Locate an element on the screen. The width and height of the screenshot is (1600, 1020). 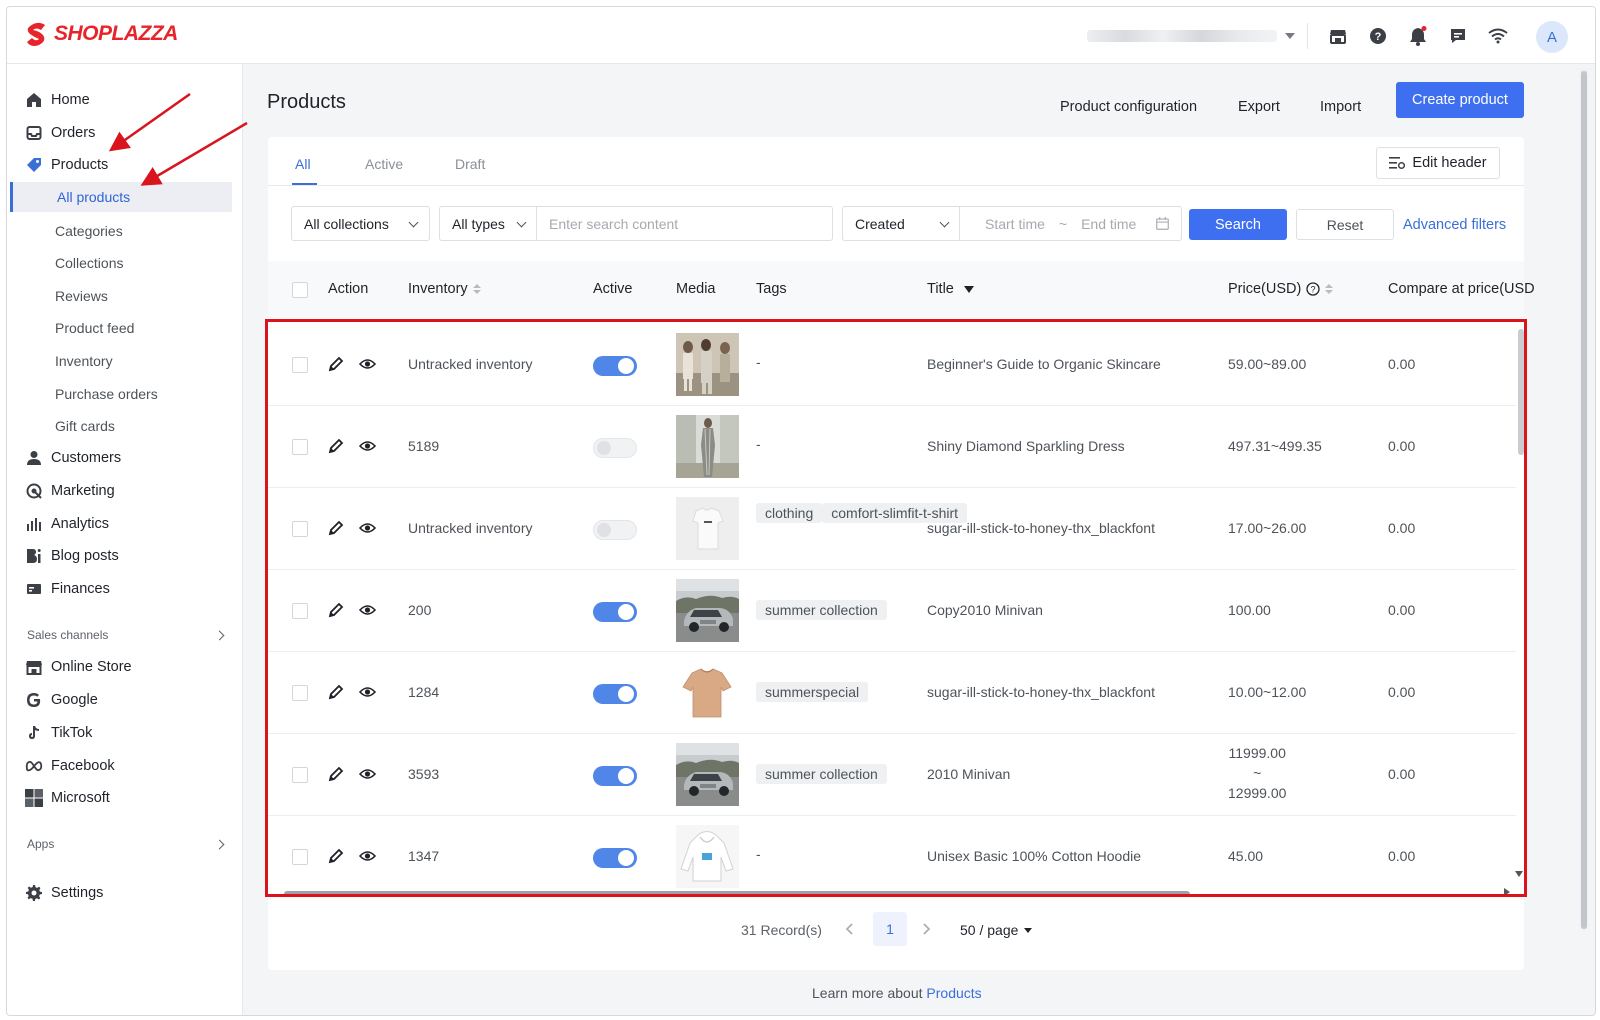
tab-draft: Draft is located at coordinates (470, 164).